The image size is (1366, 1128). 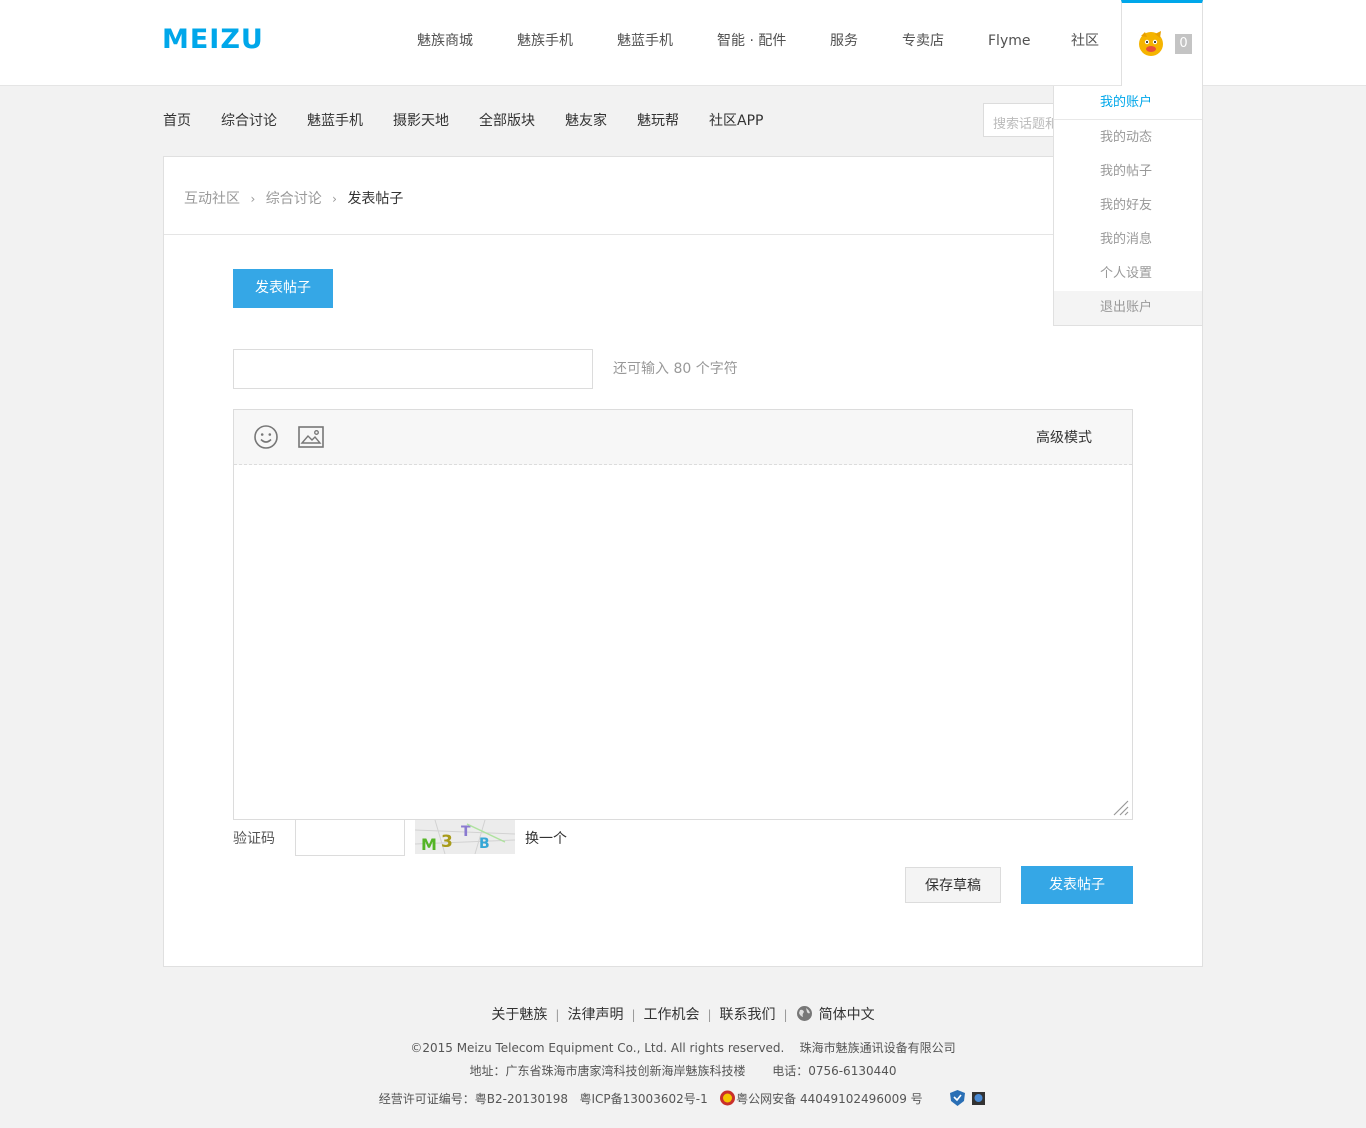 What do you see at coordinates (1128, 138) in the screenshot?
I see `menu-my-activity: 我的动态` at bounding box center [1128, 138].